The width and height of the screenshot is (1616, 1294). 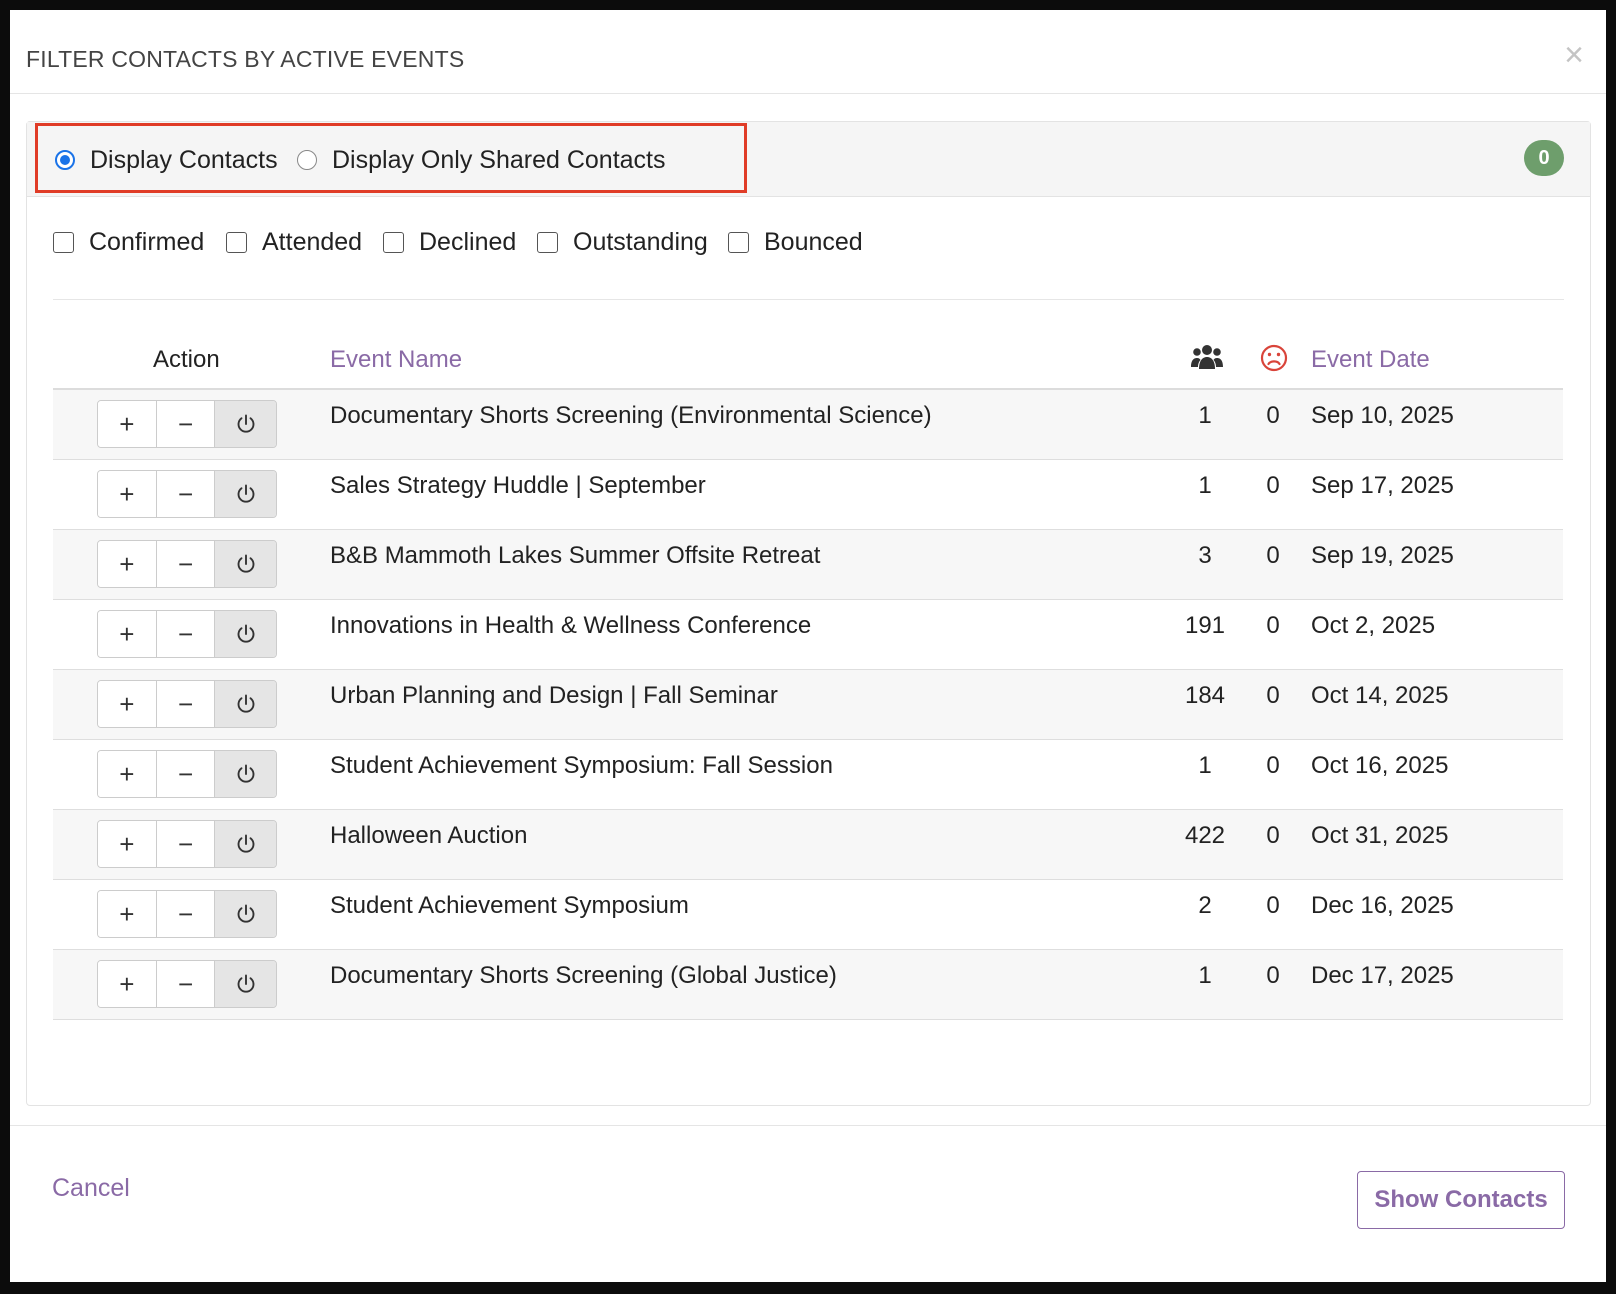 What do you see at coordinates (808, 845) in the screenshot?
I see `table-row: + − Halloween Auction 422 0 Oct 31, 2025` at bounding box center [808, 845].